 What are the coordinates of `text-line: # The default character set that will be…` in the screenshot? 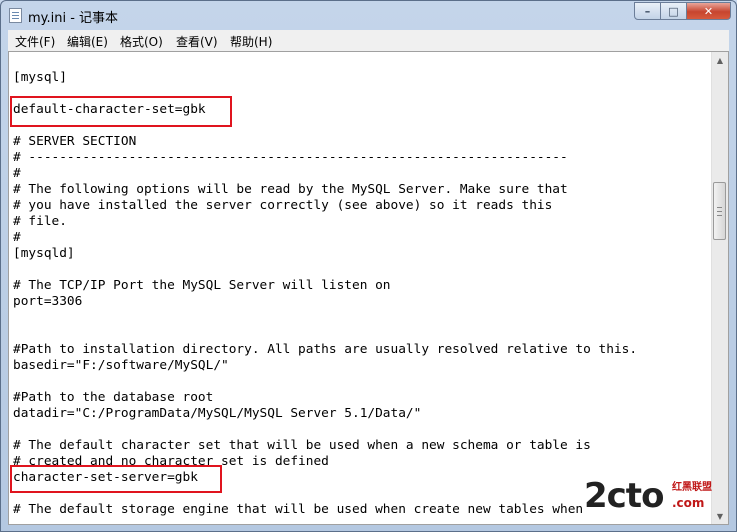 It's located at (302, 445).